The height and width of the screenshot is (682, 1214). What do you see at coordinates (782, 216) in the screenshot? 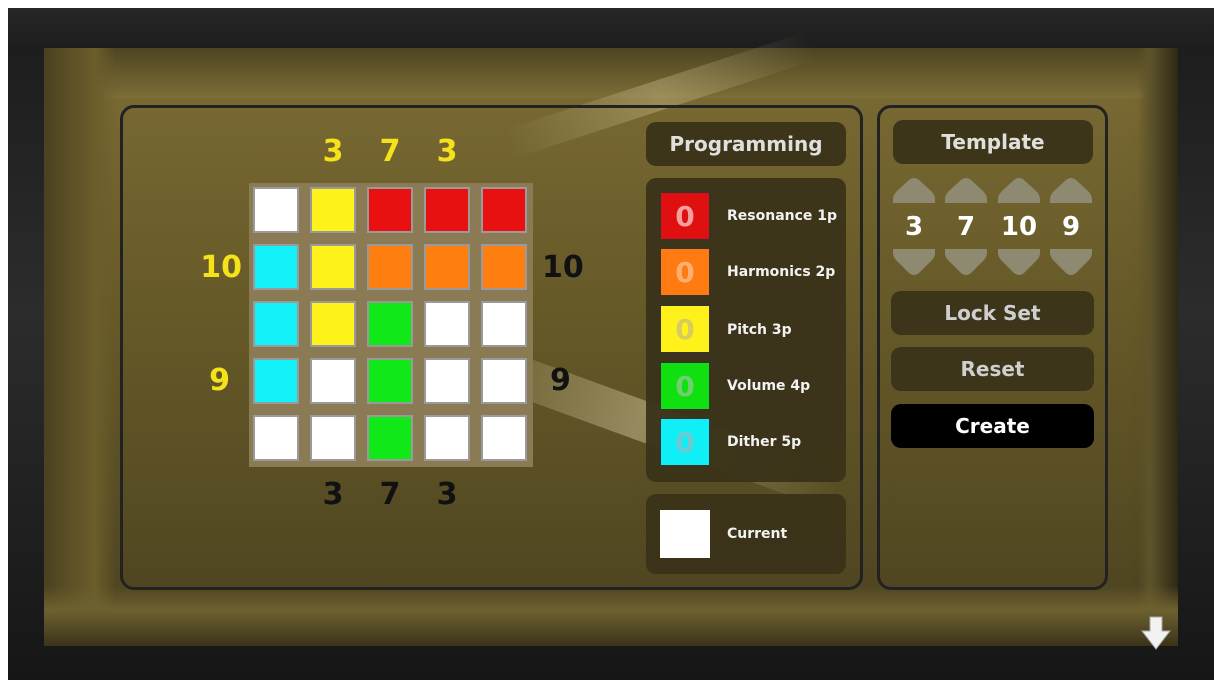
I see `resonance-label: Resonance 1p` at bounding box center [782, 216].